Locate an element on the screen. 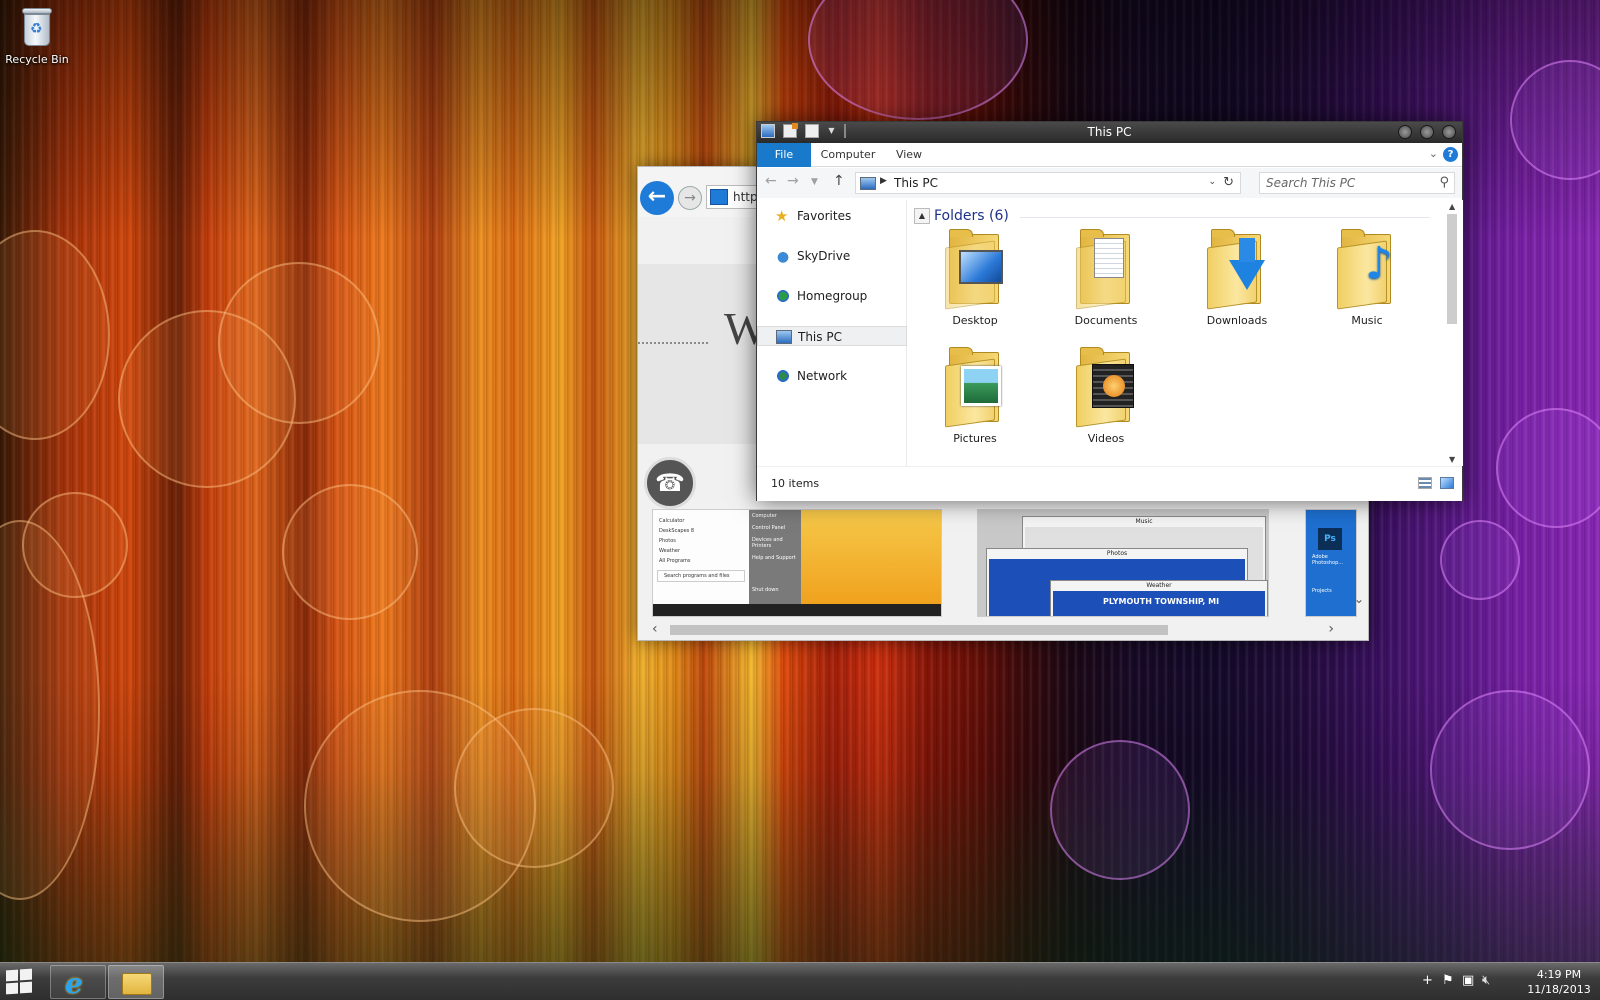 This screenshot has width=1600, height=1000. scroll-down-icon: ⌄ is located at coordinates (1359, 599).